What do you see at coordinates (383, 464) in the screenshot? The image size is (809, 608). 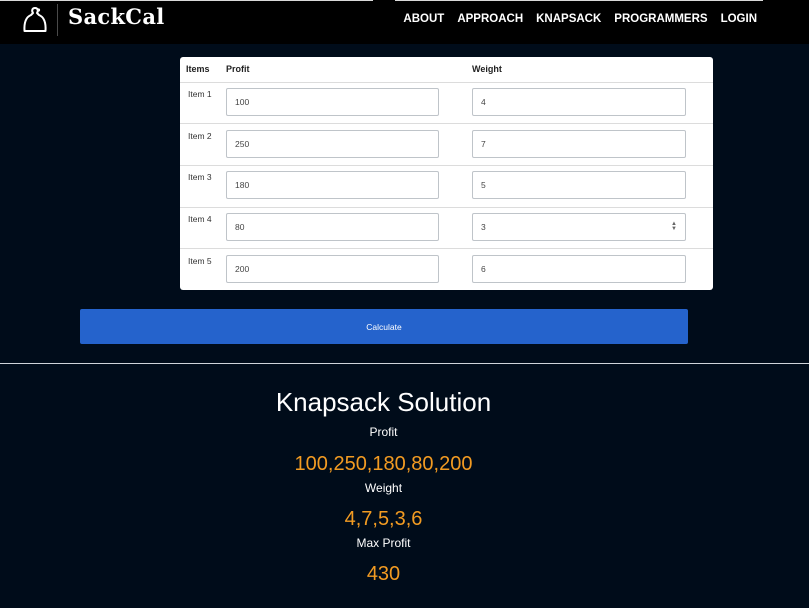 I see `profit-value: 100,250,180,80,200` at bounding box center [383, 464].